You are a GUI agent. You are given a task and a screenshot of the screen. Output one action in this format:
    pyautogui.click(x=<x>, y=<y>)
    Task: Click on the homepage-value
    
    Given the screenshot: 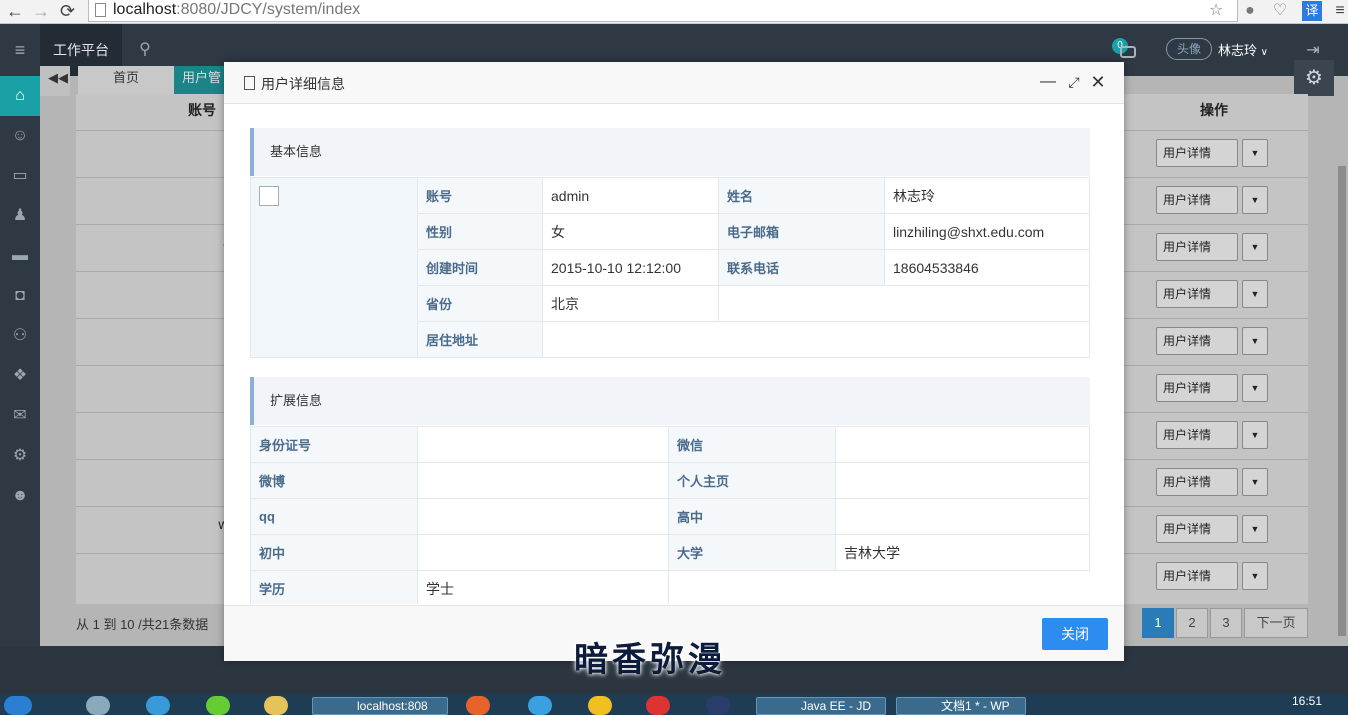 What is the action you would take?
    pyautogui.click(x=962, y=480)
    